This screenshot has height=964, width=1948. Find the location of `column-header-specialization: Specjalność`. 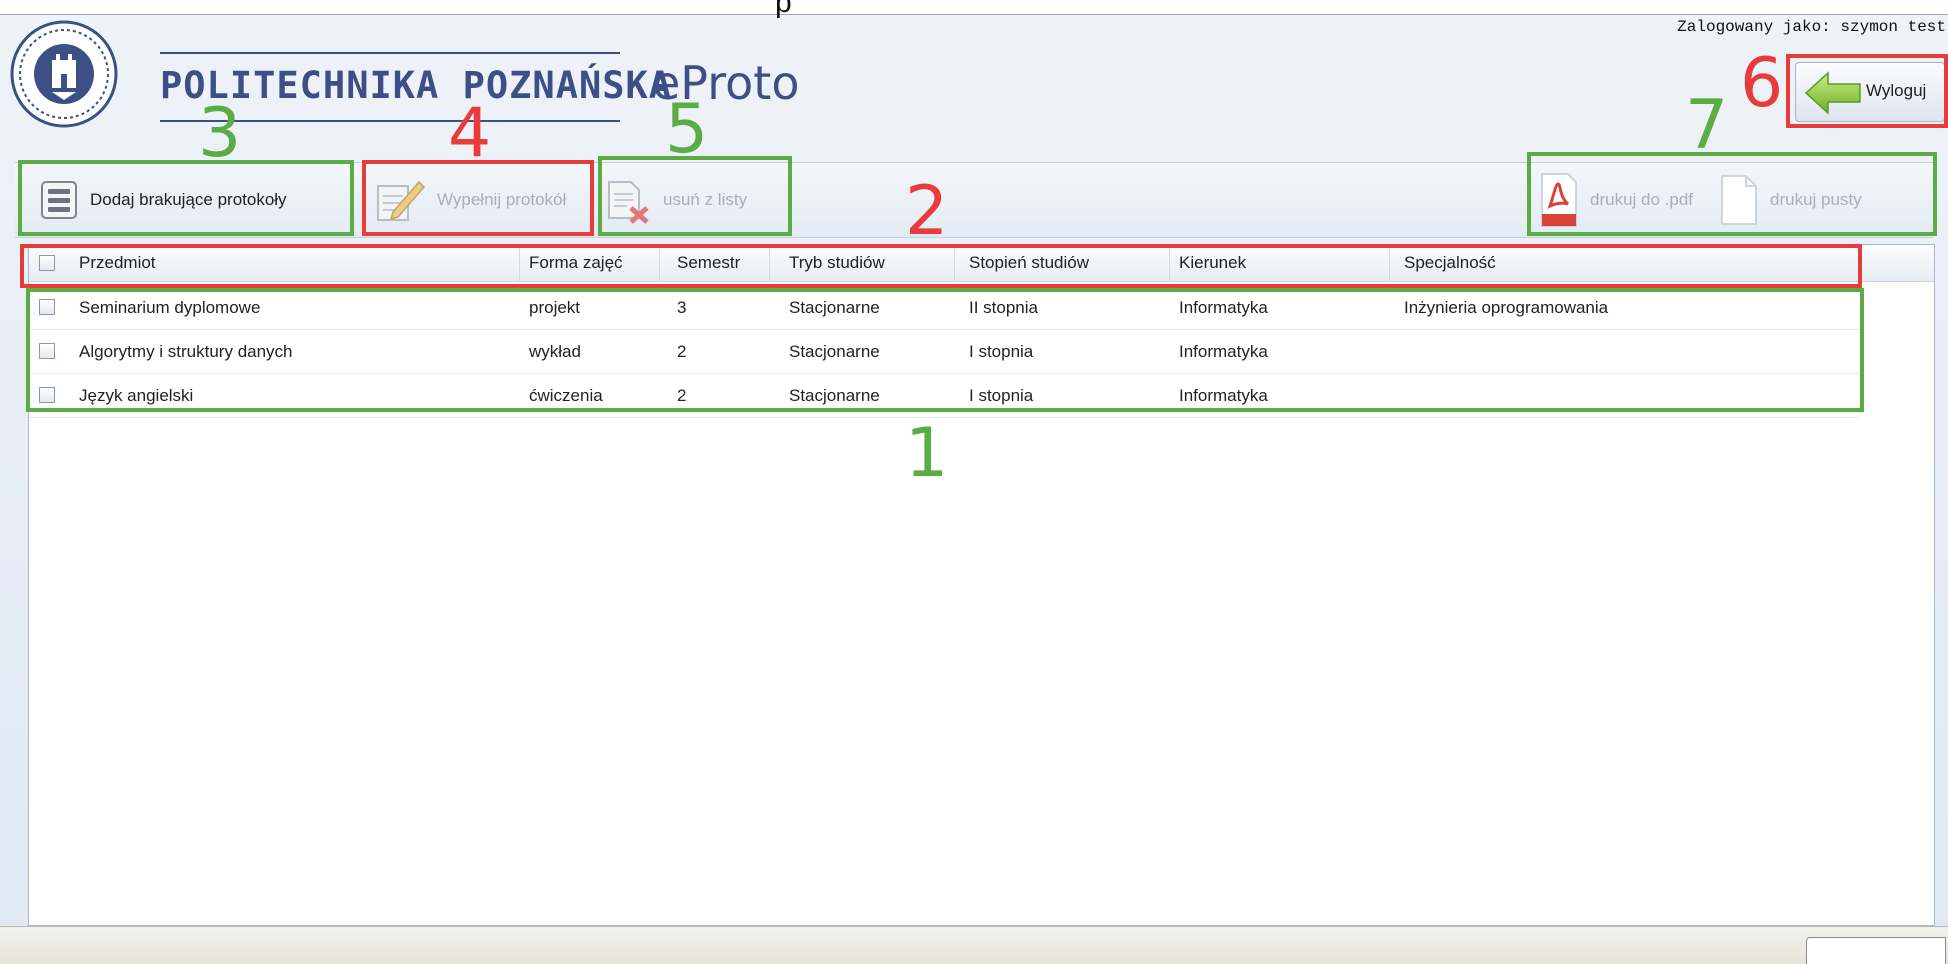

column-header-specialization: Specjalność is located at coordinates (1450, 263).